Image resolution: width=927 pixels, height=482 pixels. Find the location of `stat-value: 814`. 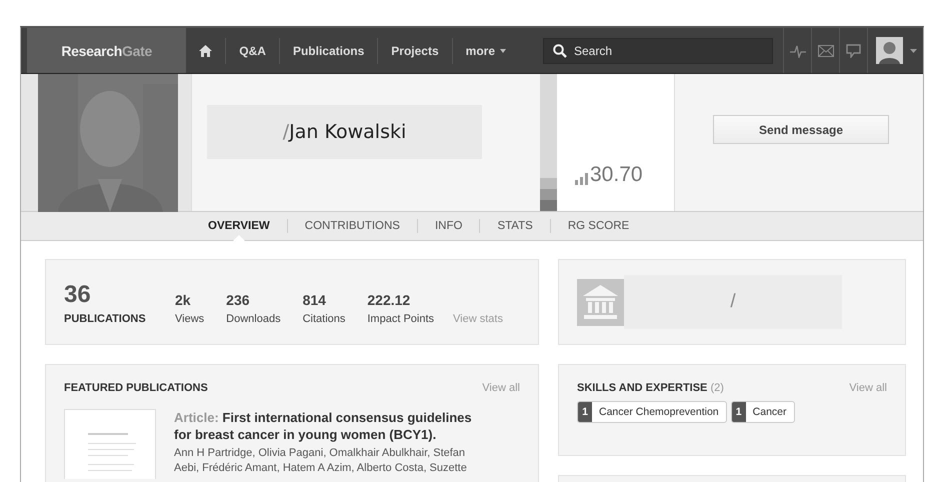

stat-value: 814 is located at coordinates (314, 300).